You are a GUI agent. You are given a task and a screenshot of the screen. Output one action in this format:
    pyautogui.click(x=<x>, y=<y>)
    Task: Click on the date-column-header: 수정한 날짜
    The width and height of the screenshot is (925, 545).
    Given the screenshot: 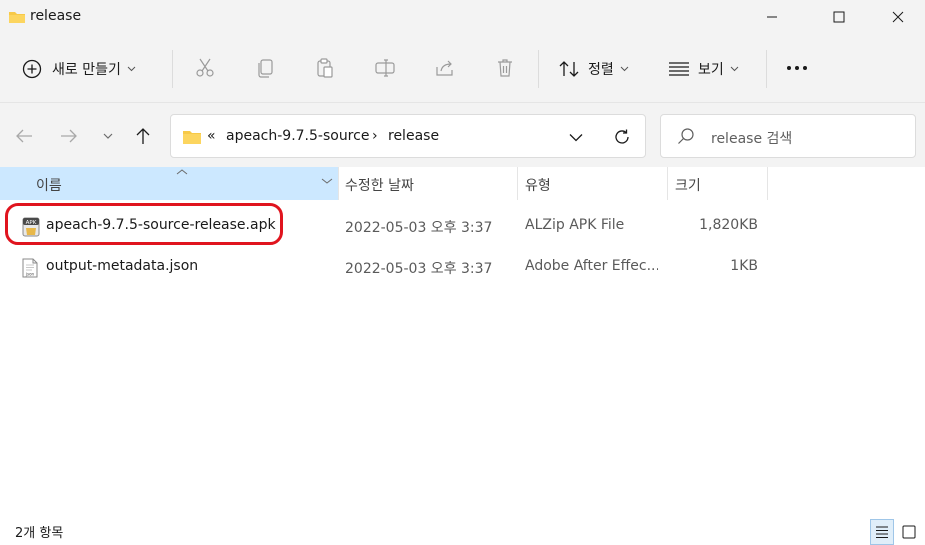 What is the action you would take?
    pyautogui.click(x=379, y=185)
    